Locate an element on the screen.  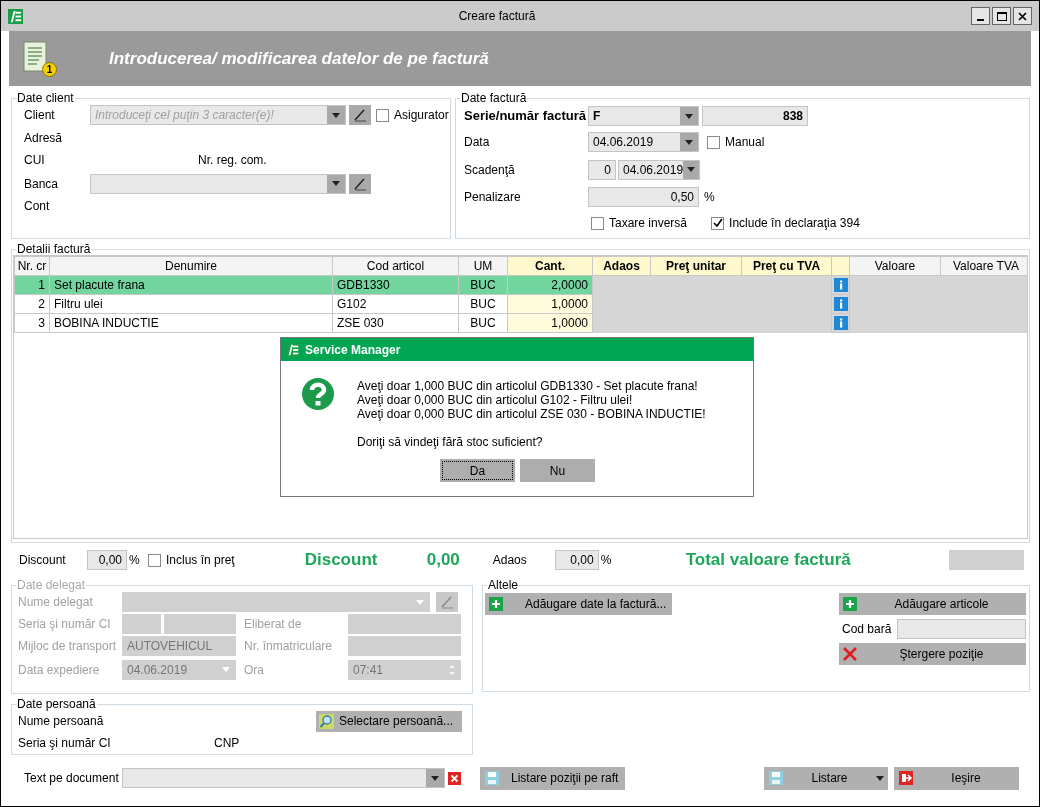
dialog-title: Service Manager is located at coordinates (353, 350).